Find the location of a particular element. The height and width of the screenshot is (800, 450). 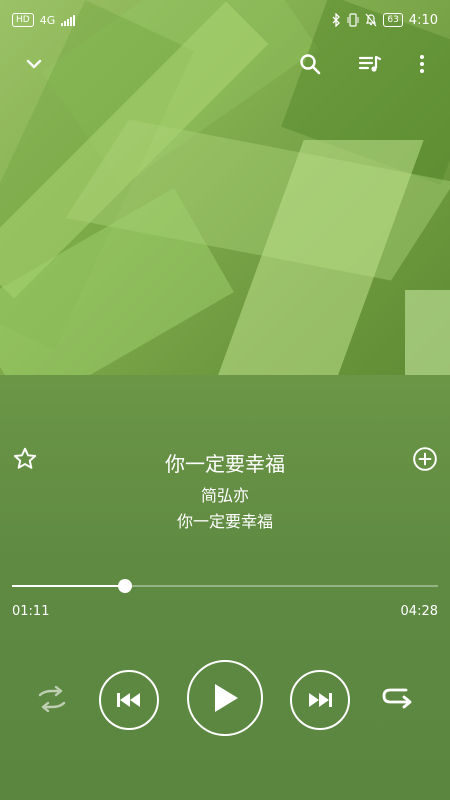

more-vertical-icon is located at coordinates (422, 64).